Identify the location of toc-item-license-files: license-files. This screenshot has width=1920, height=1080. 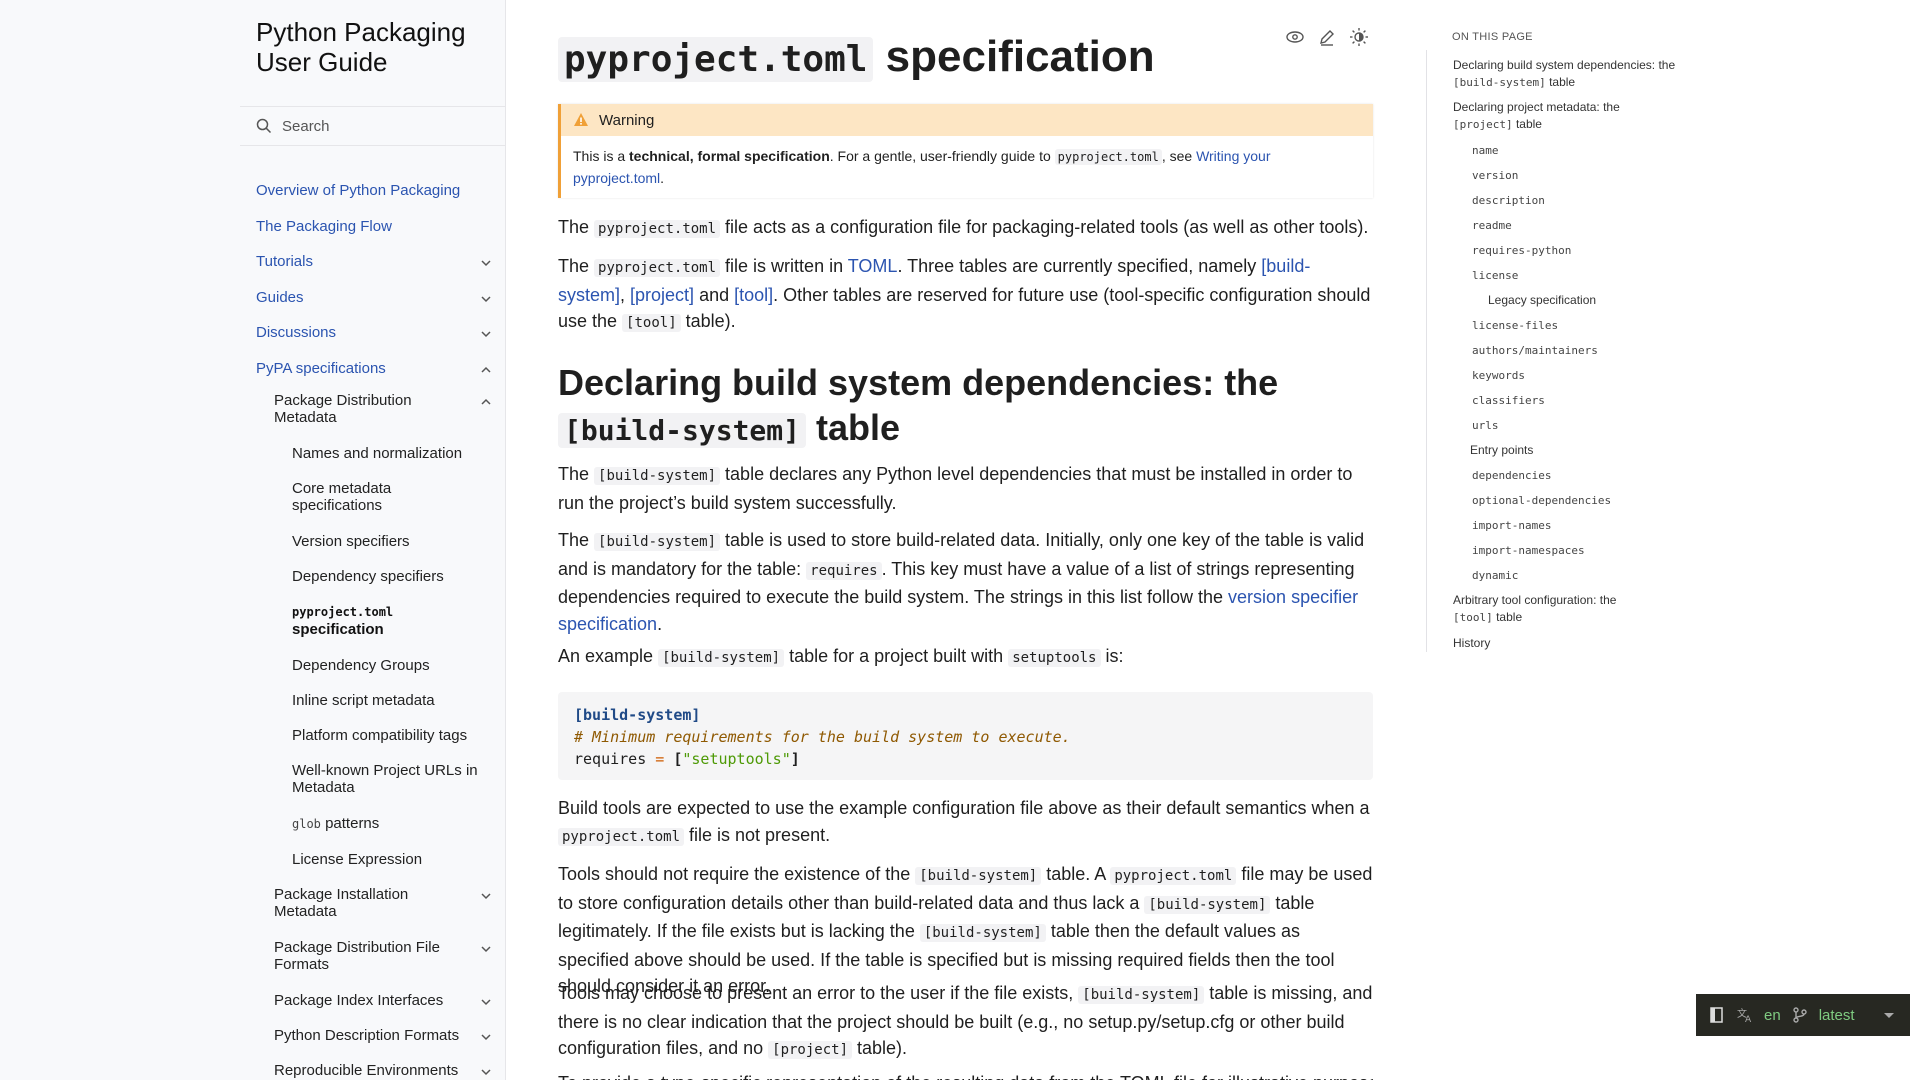
(1587, 325).